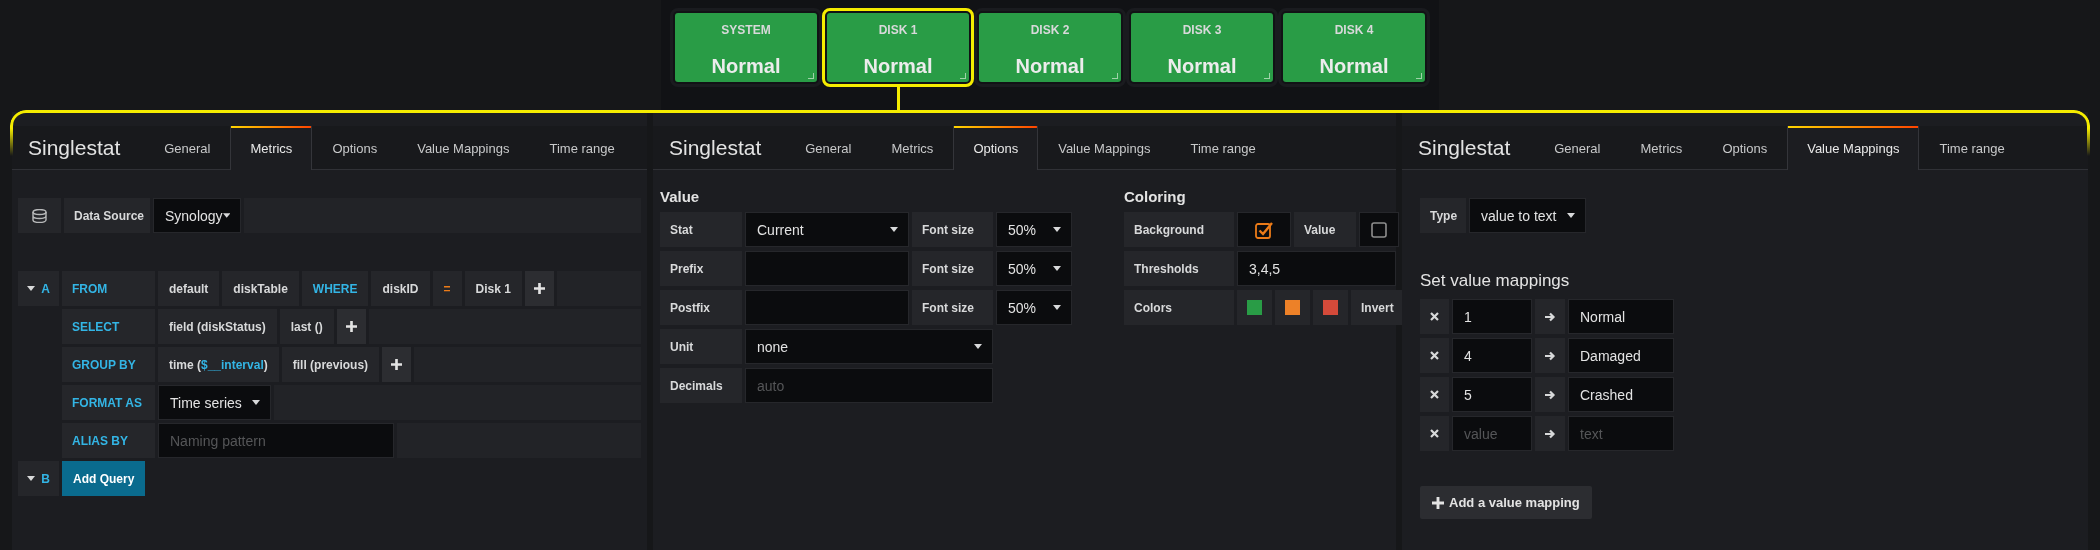  Describe the element at coordinates (330, 364) in the screenshot. I see `query-segment: fill (previous)` at that location.